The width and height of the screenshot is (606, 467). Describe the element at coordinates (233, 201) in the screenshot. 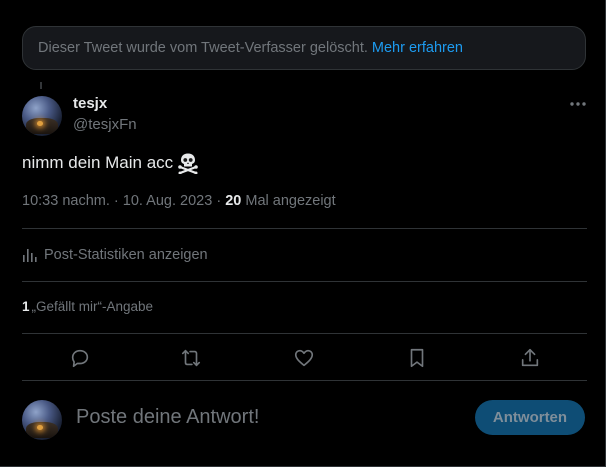

I see `views-count: 20` at that location.